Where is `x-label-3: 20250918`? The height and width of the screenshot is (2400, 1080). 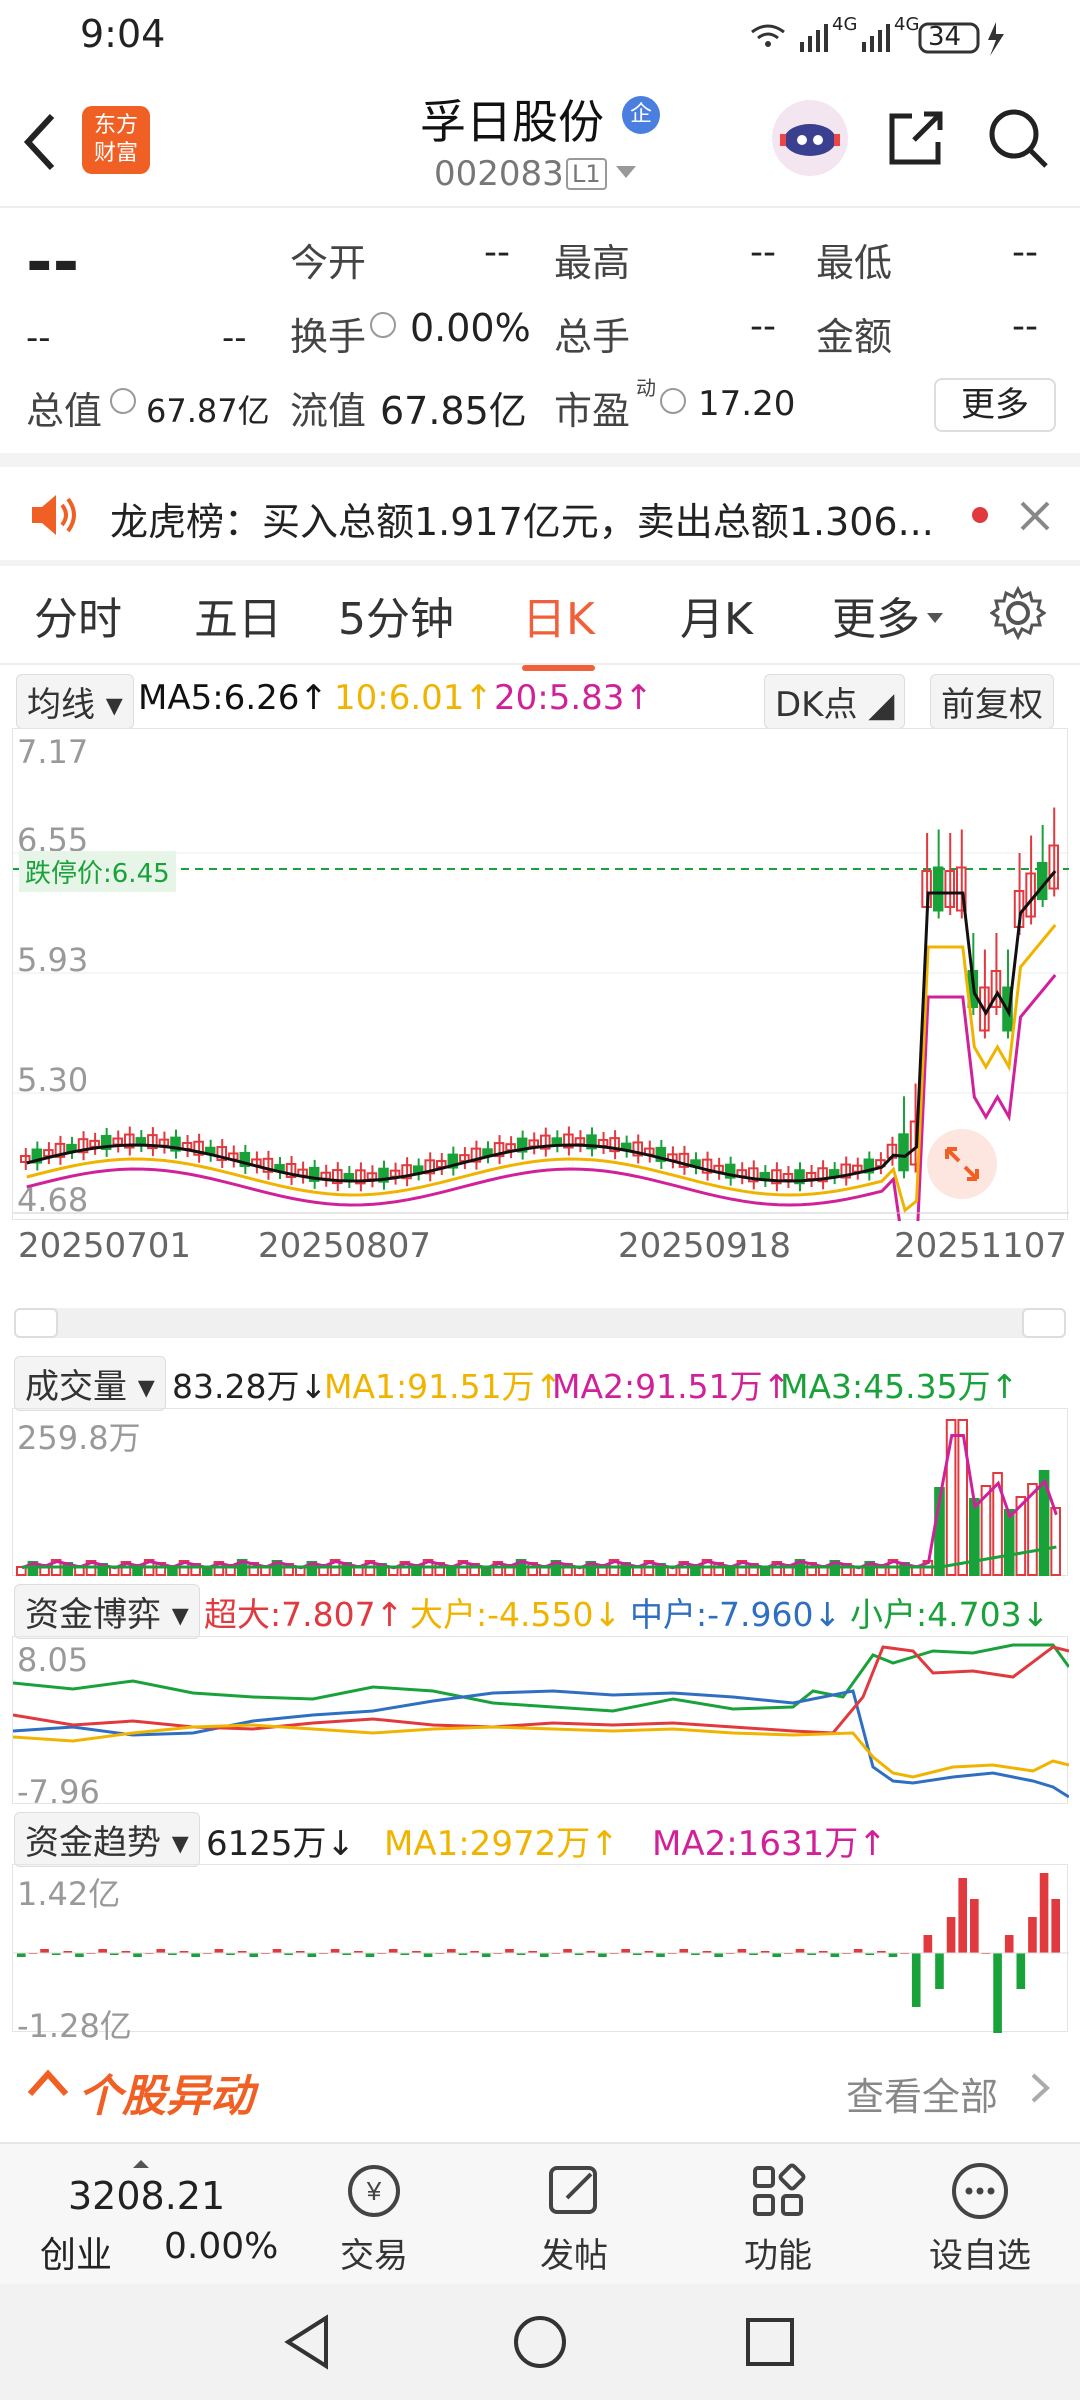
x-label-3: 20250918 is located at coordinates (705, 1246).